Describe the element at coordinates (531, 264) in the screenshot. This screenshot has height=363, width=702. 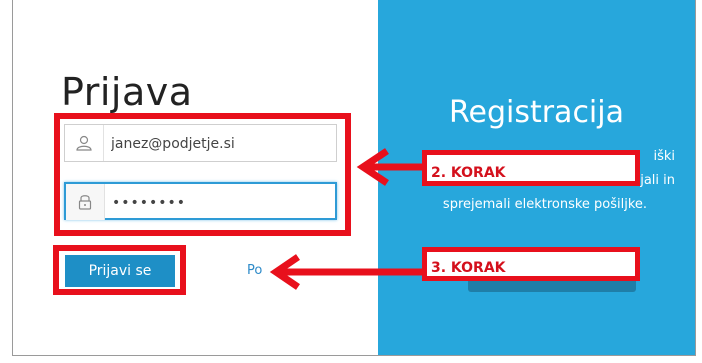
I see `step3-label: 3. KORAK` at that location.